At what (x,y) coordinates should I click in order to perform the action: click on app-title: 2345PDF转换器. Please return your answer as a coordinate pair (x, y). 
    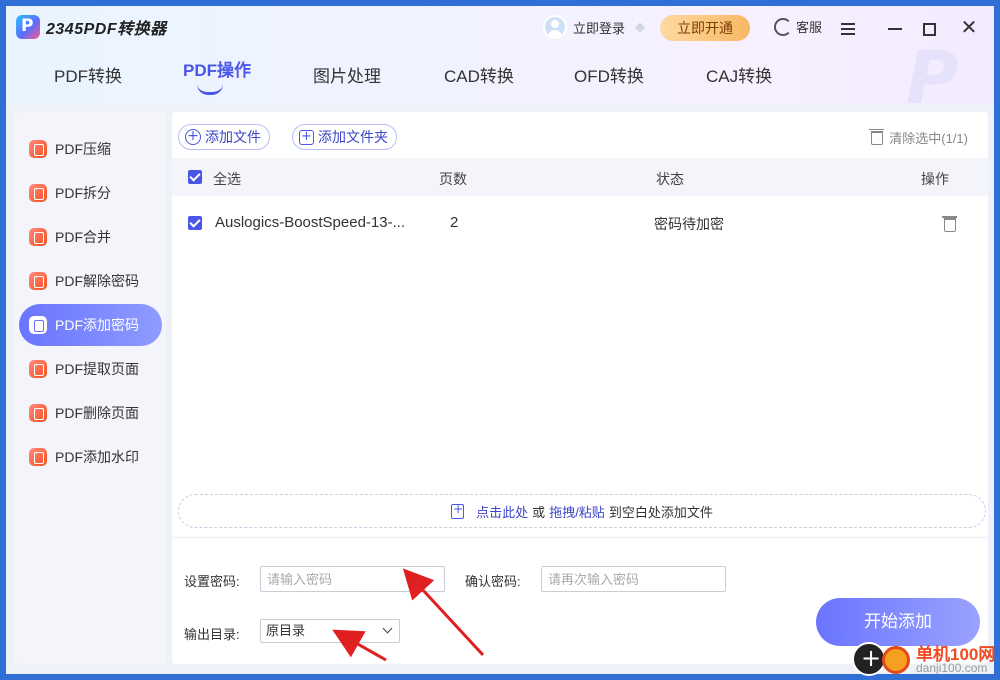
    Looking at the image, I should click on (106, 29).